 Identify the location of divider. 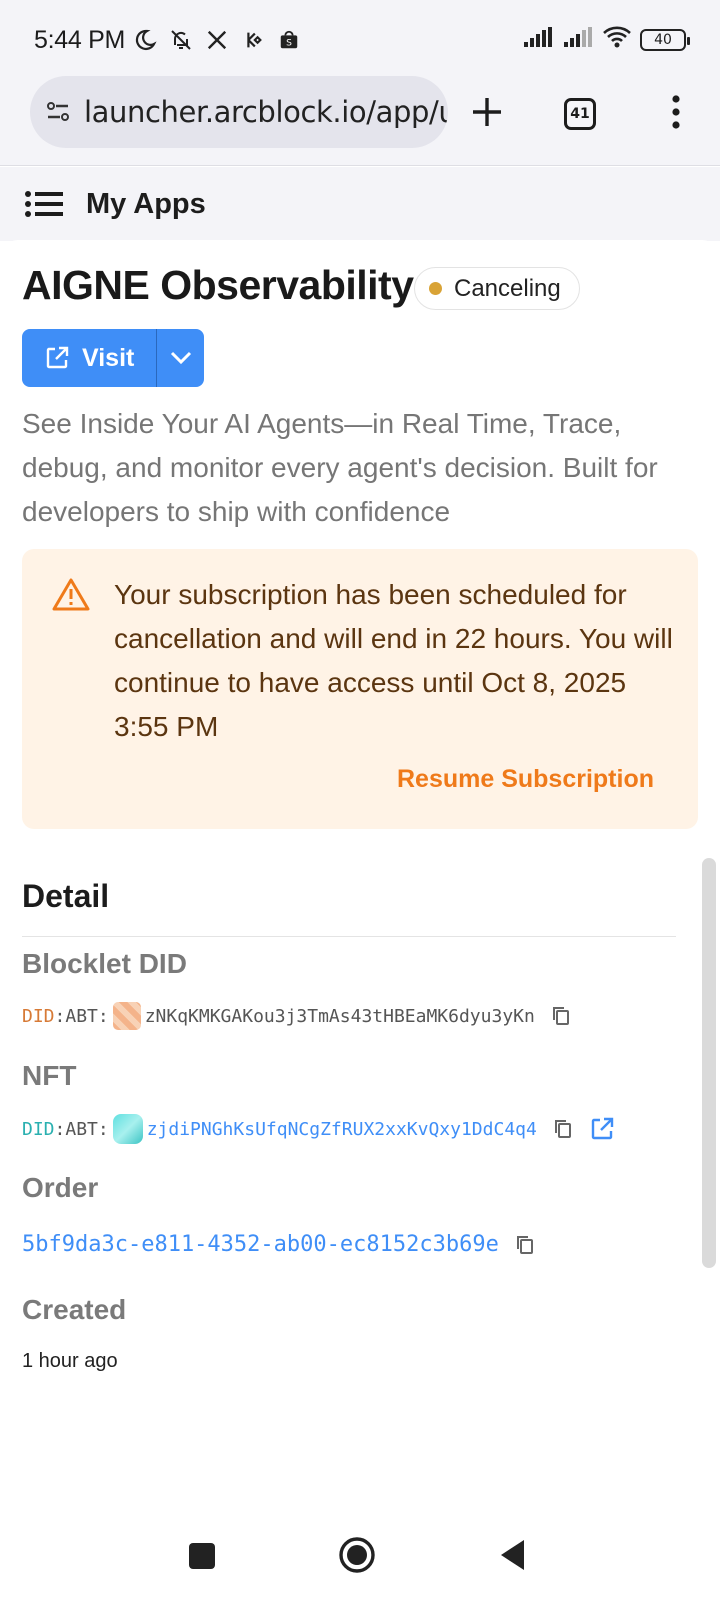
(349, 936).